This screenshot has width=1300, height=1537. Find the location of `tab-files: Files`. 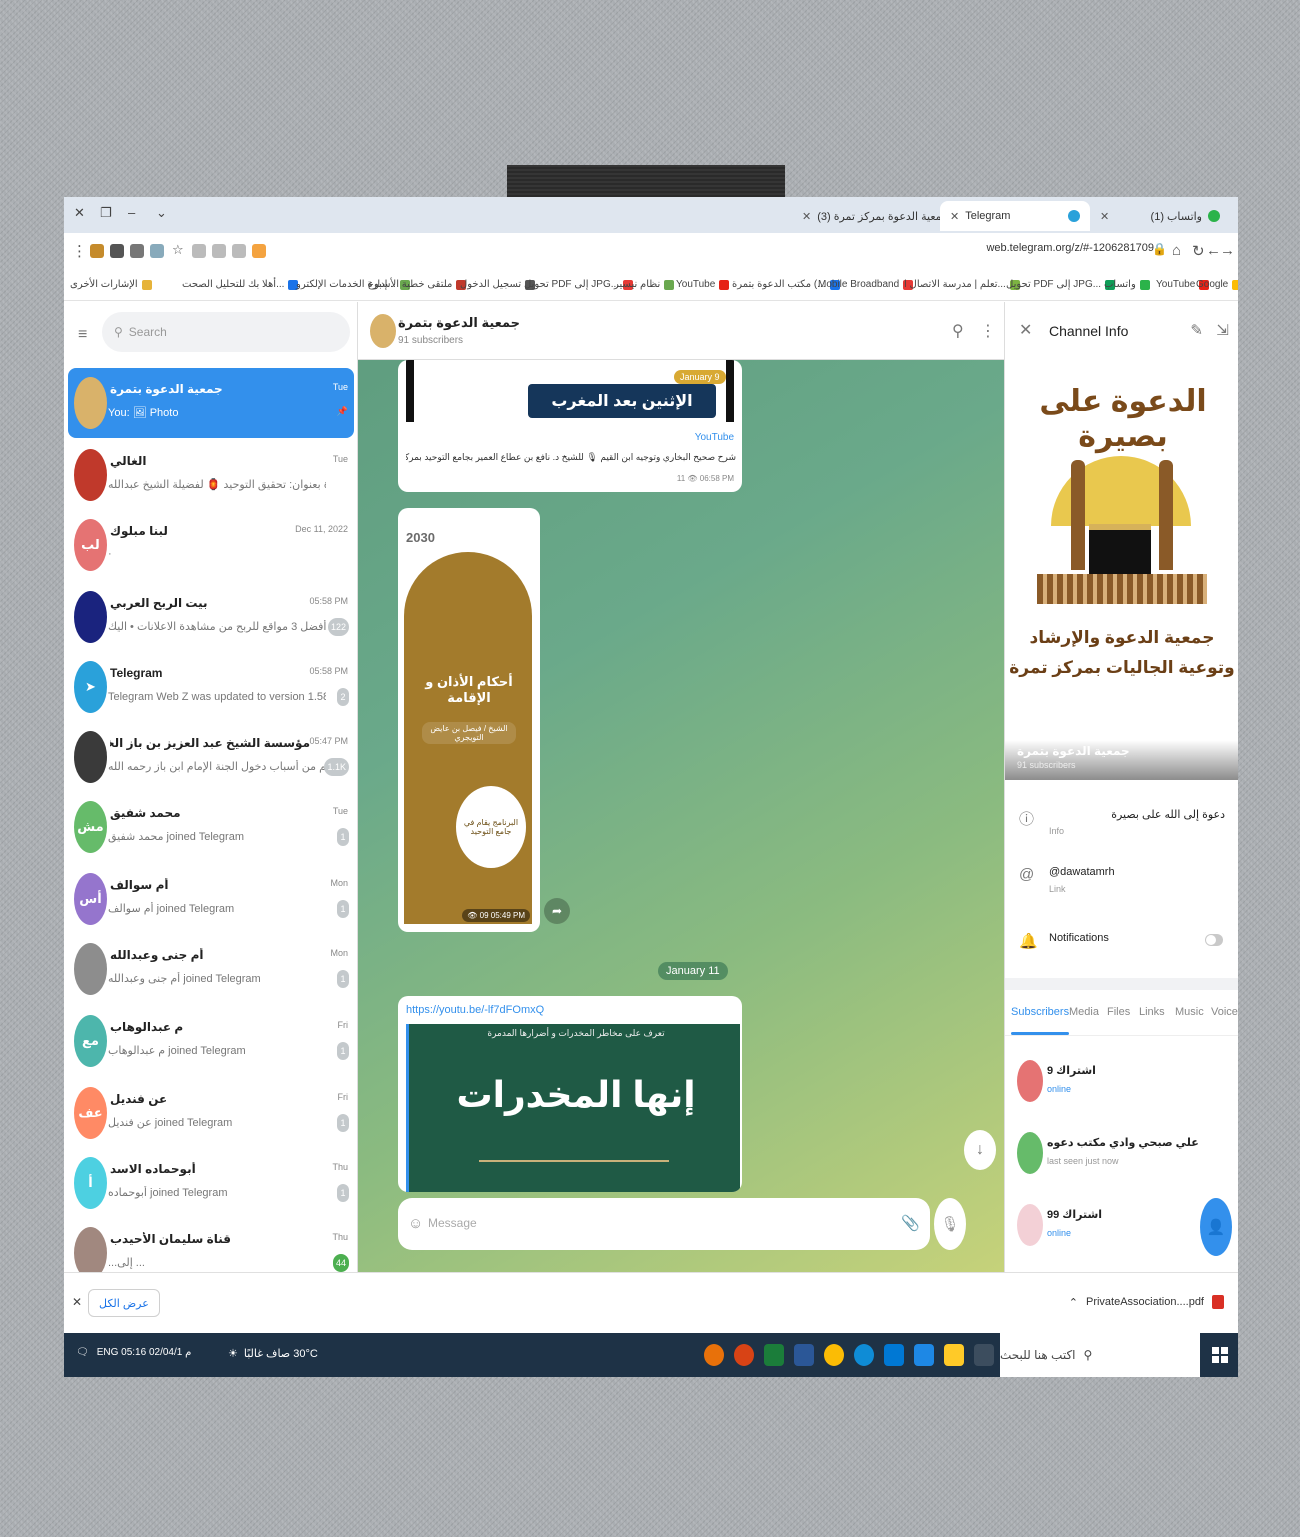

tab-files: Files is located at coordinates (1118, 1012).